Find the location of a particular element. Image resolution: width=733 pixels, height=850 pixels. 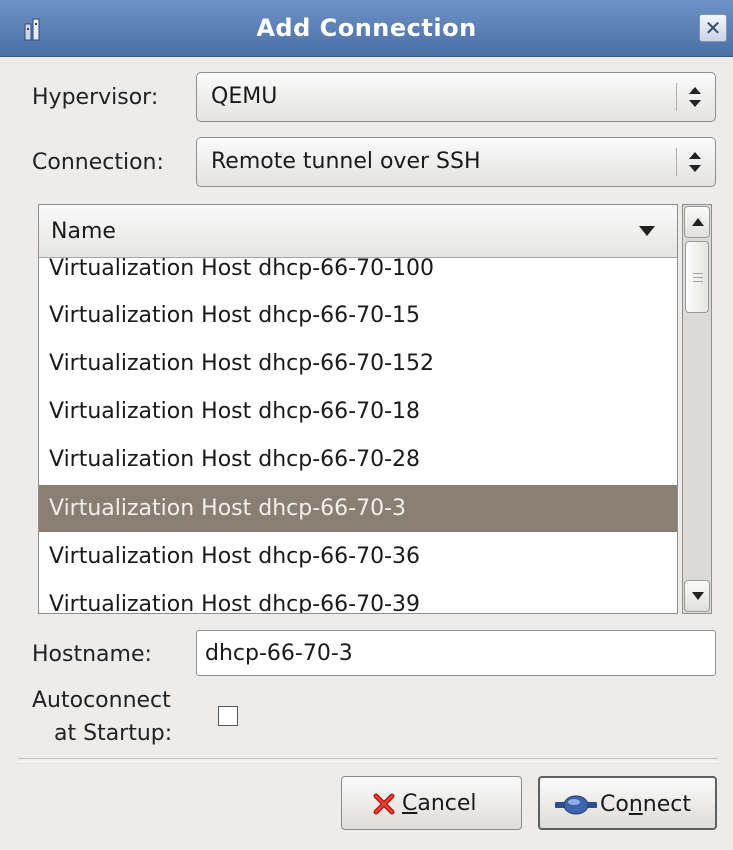

red-x-icon is located at coordinates (384, 804).